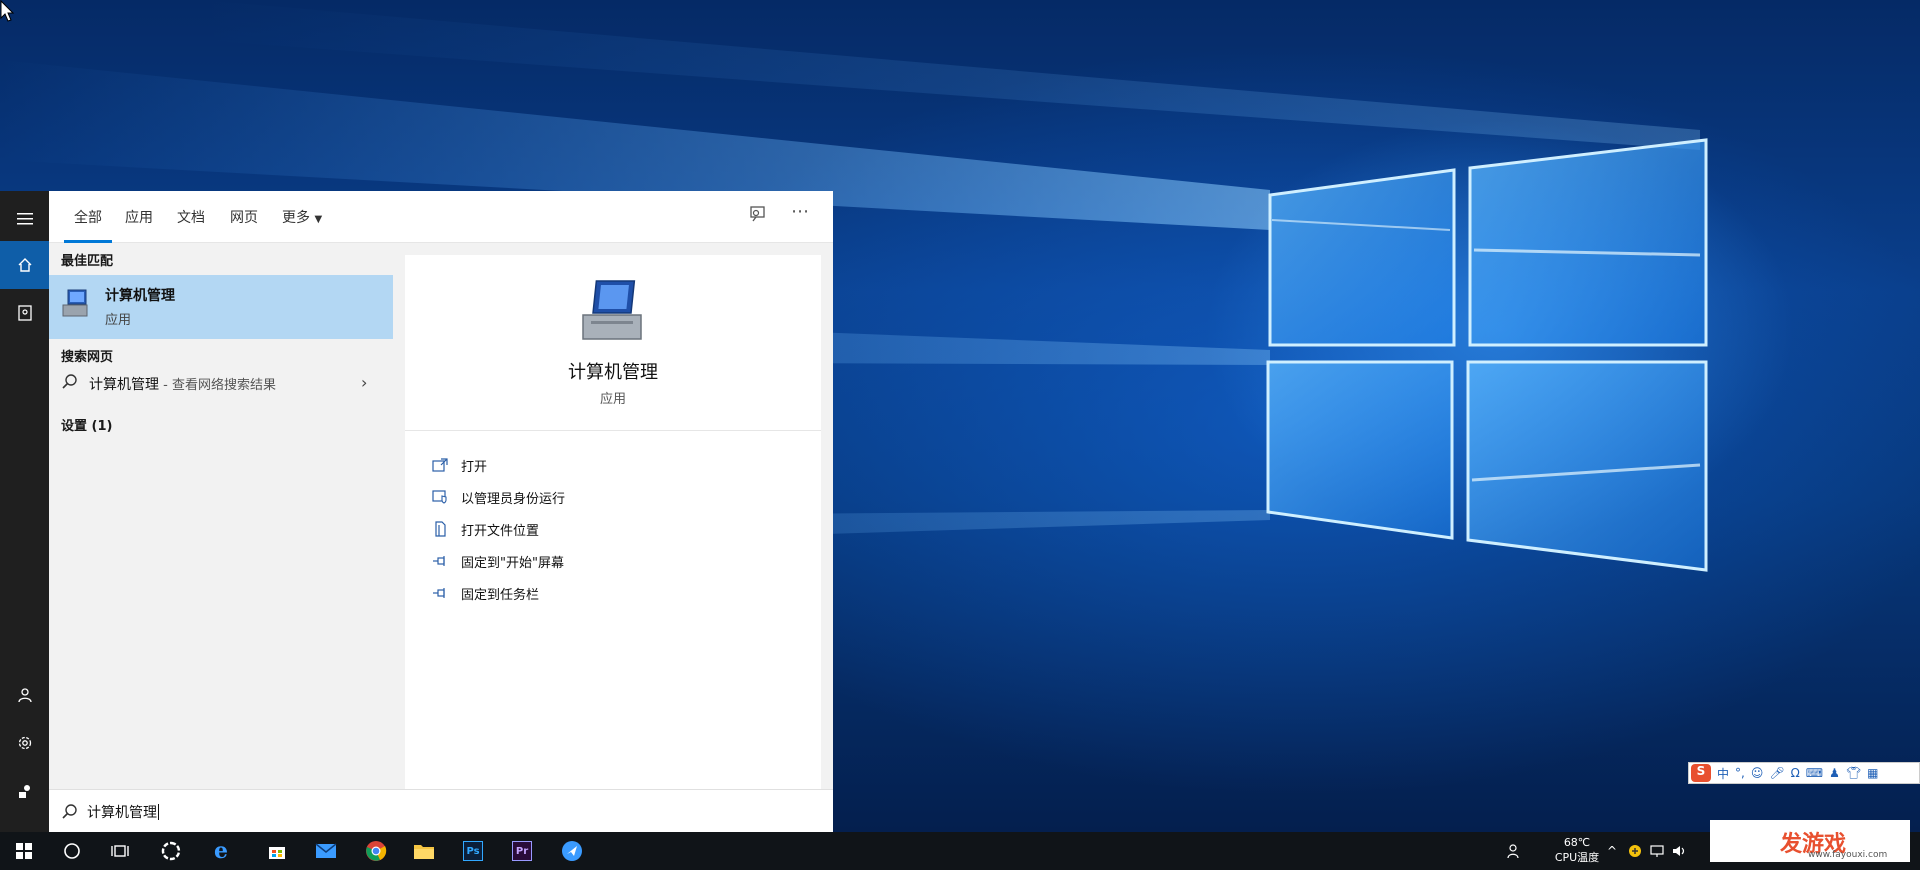 The height and width of the screenshot is (870, 1920). I want to click on action-open: 打开, so click(617, 465).